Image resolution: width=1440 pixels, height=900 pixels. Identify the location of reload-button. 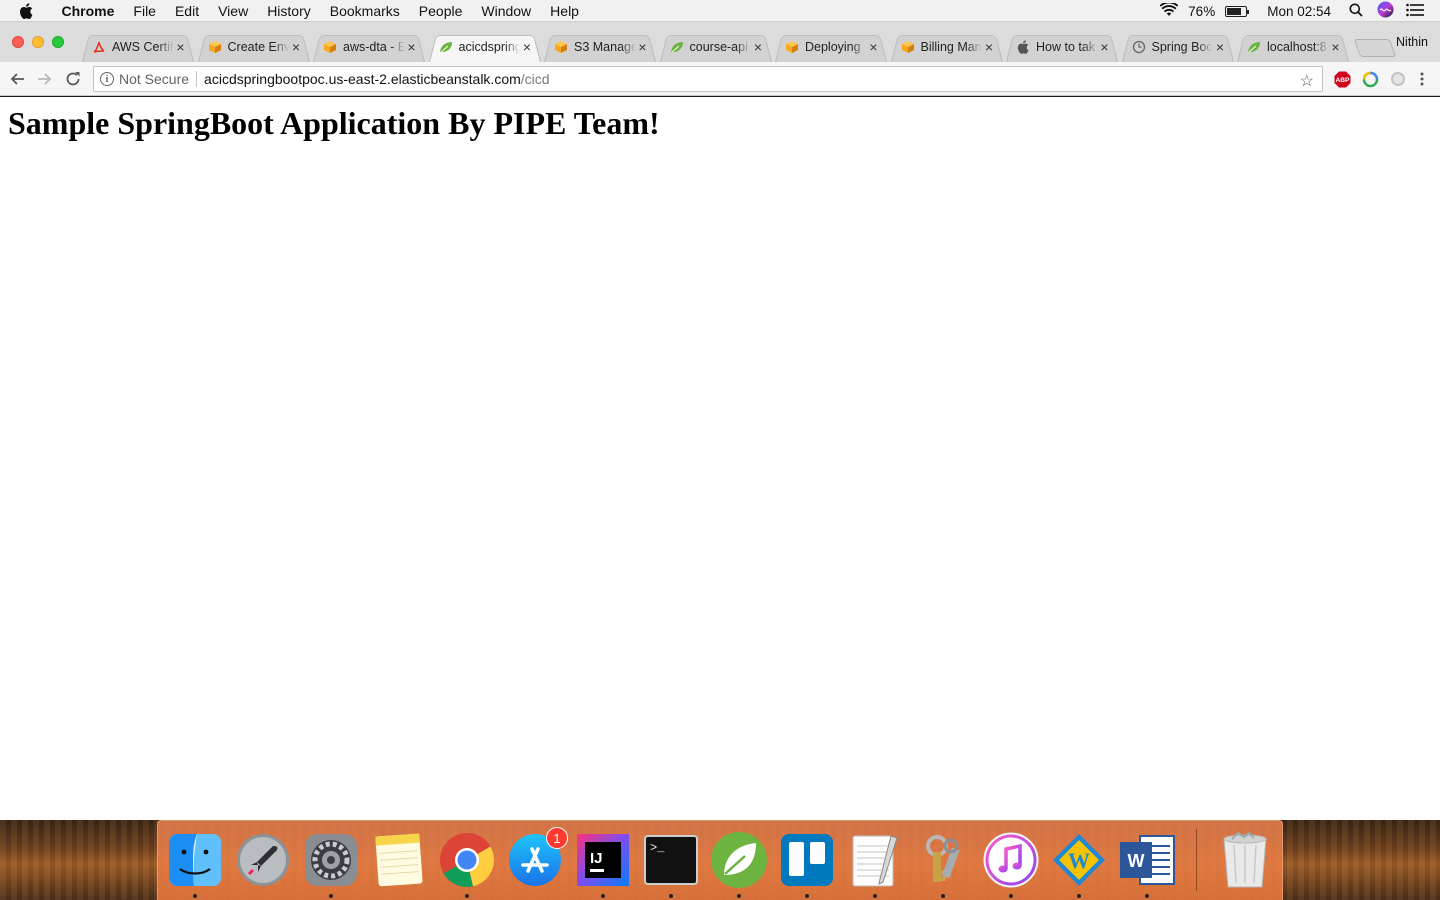
(73, 79).